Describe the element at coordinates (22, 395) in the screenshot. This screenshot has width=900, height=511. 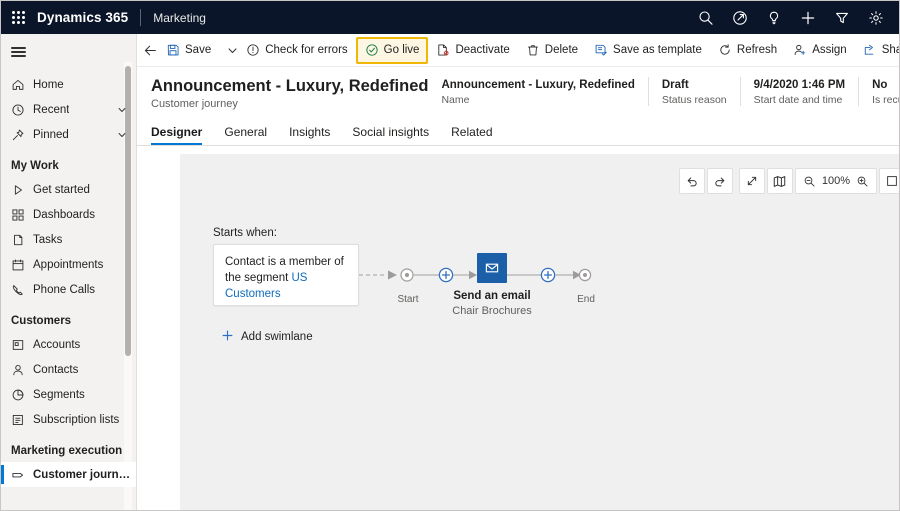
I see `segment-icon` at that location.